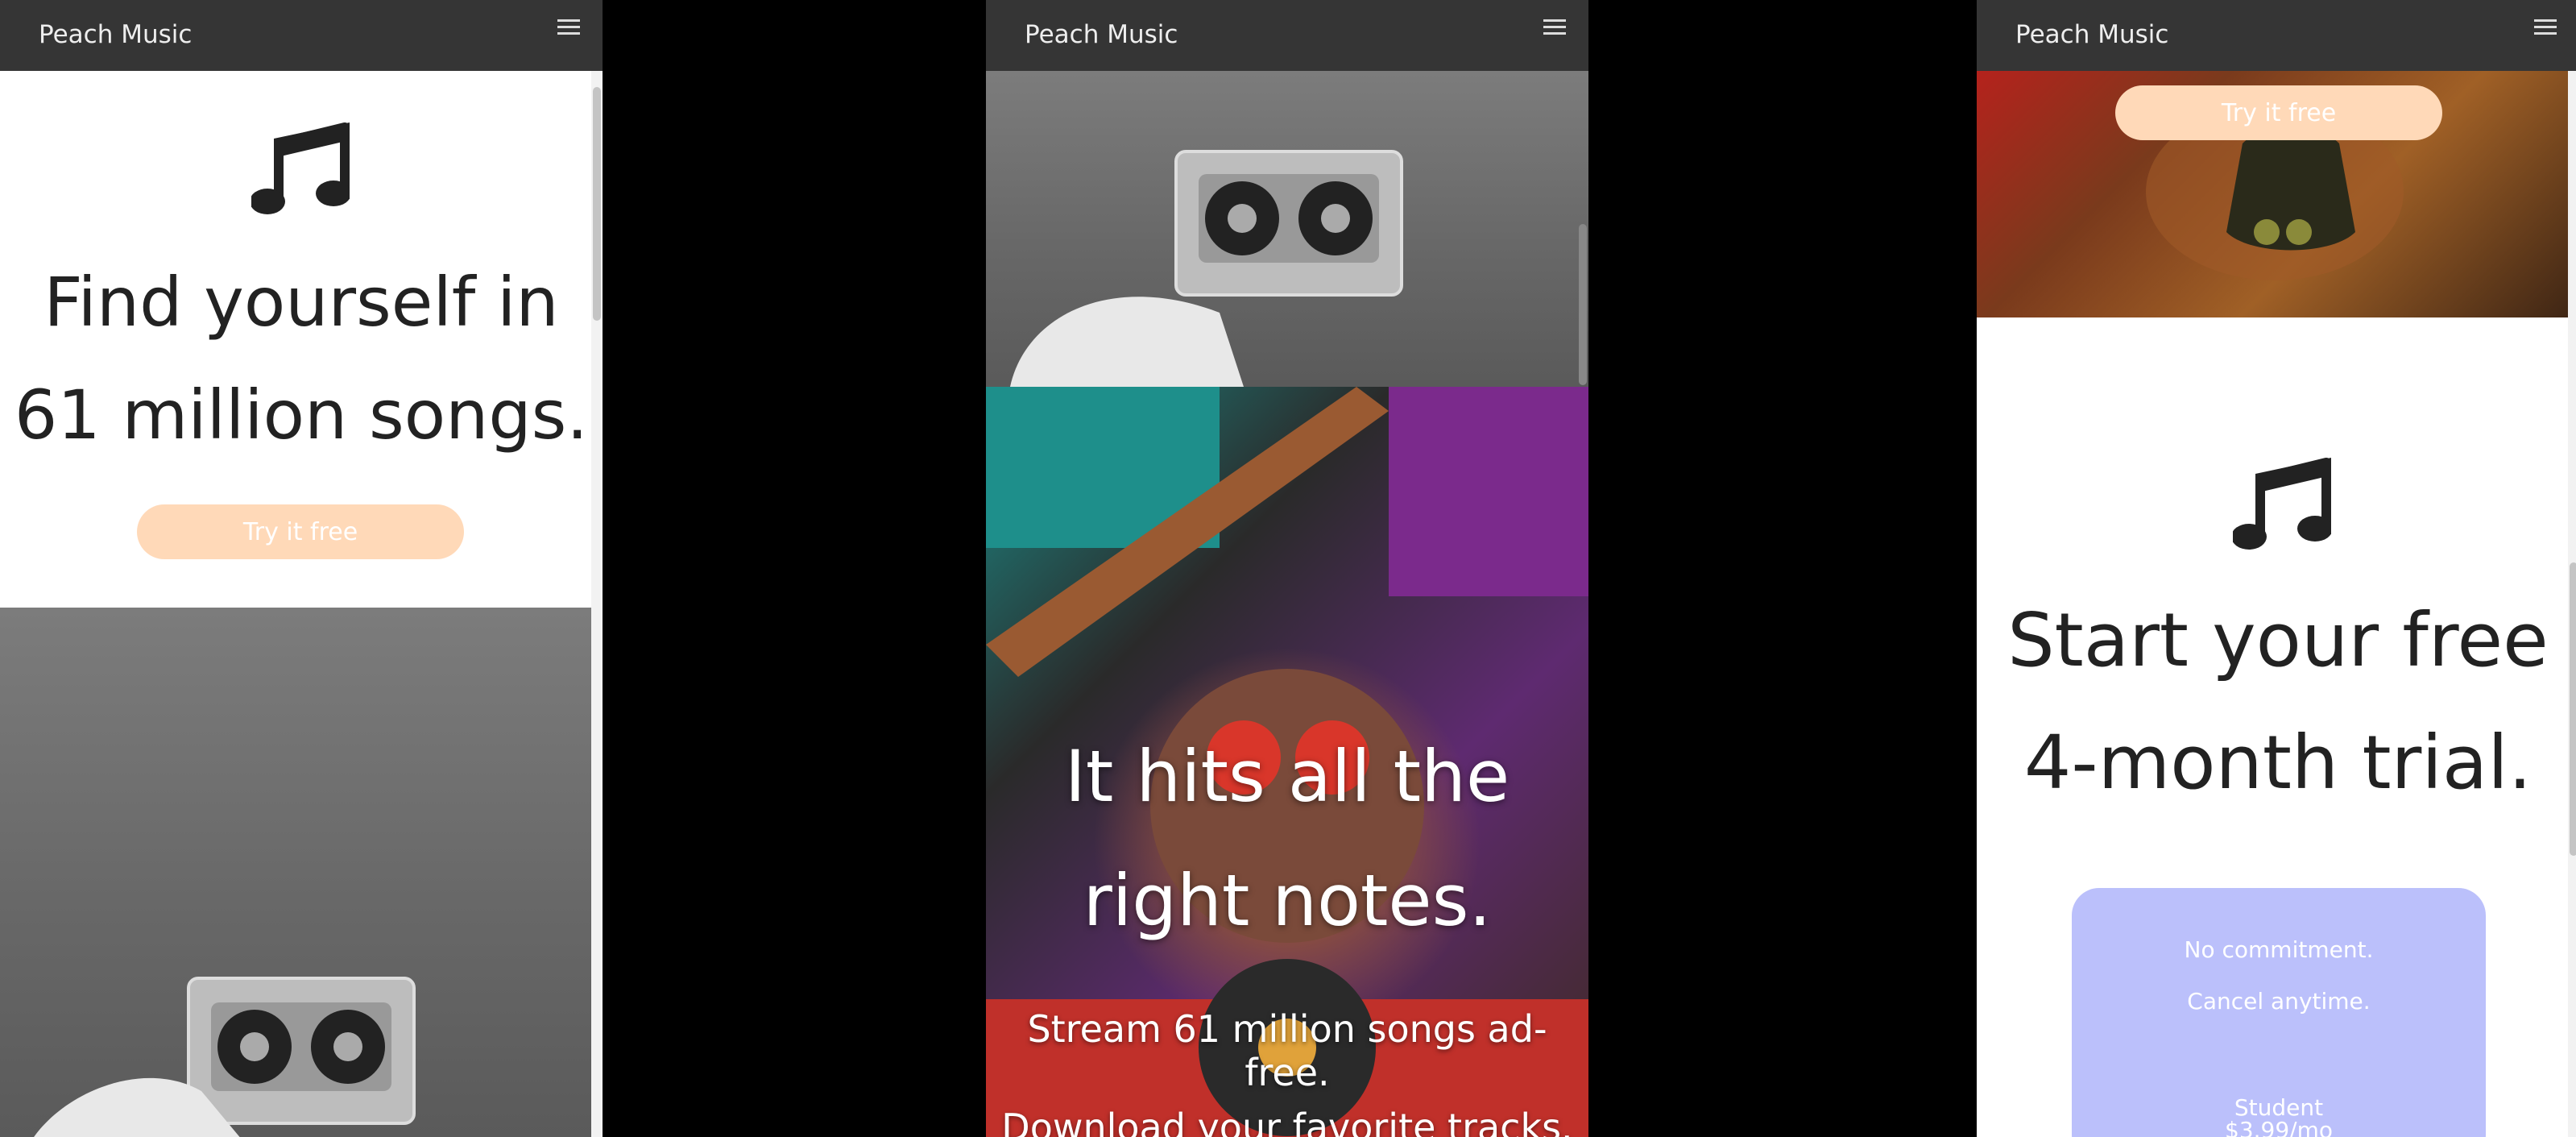 This screenshot has width=2576, height=1137. I want to click on hero-title-line-2: 4-month trial., so click(2278, 763).